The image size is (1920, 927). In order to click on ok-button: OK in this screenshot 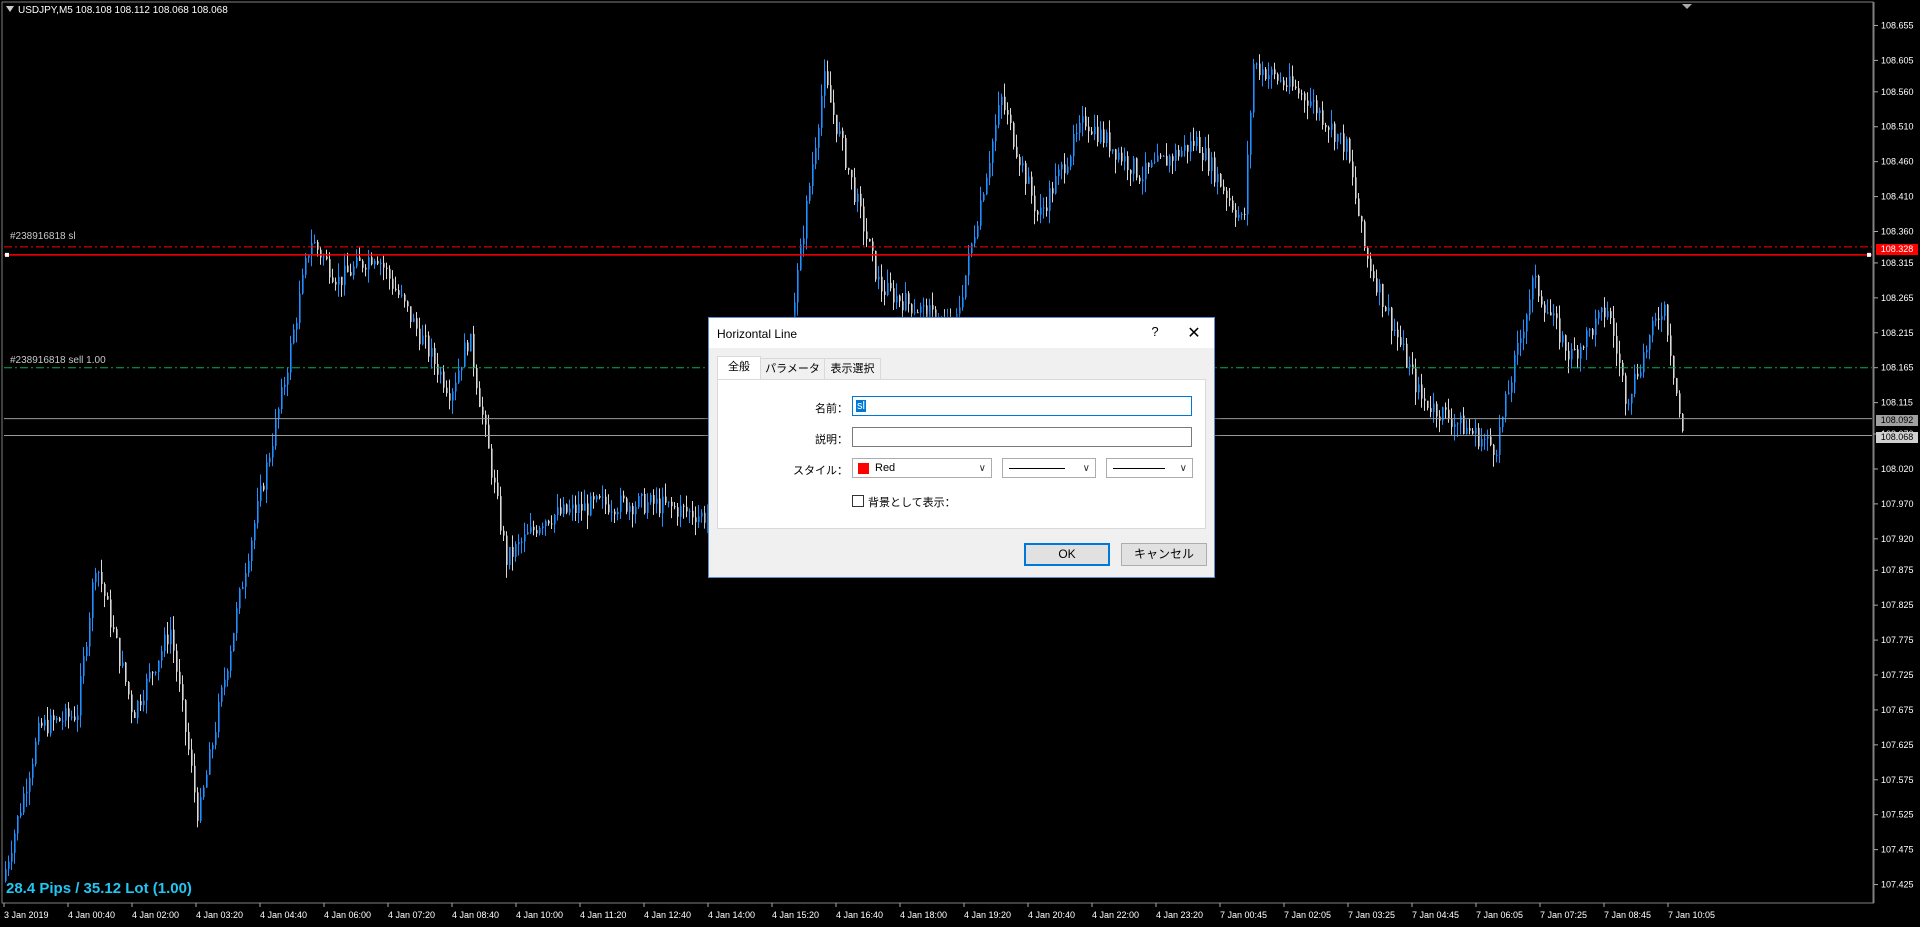, I will do `click(1067, 554)`.